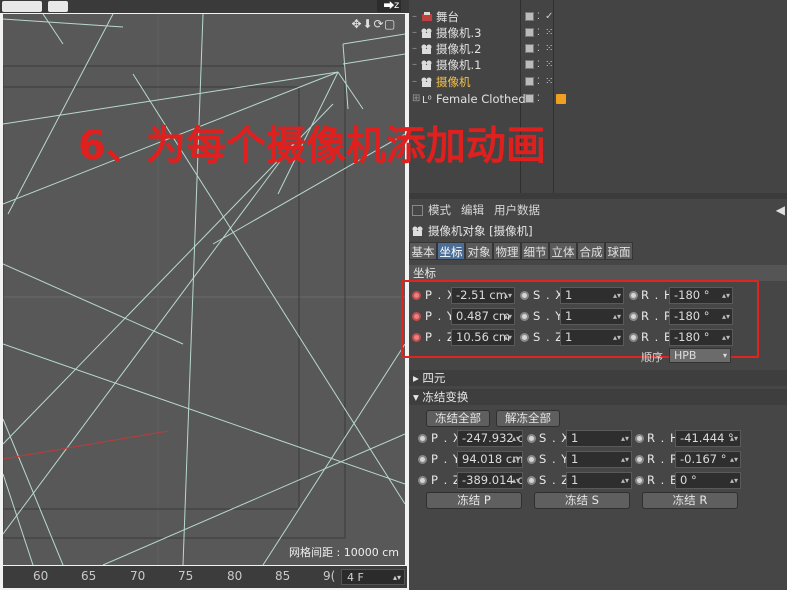 This screenshot has height=590, width=787. What do you see at coordinates (517, 210) in the screenshot?
I see `menu-user-data: 用户数据` at bounding box center [517, 210].